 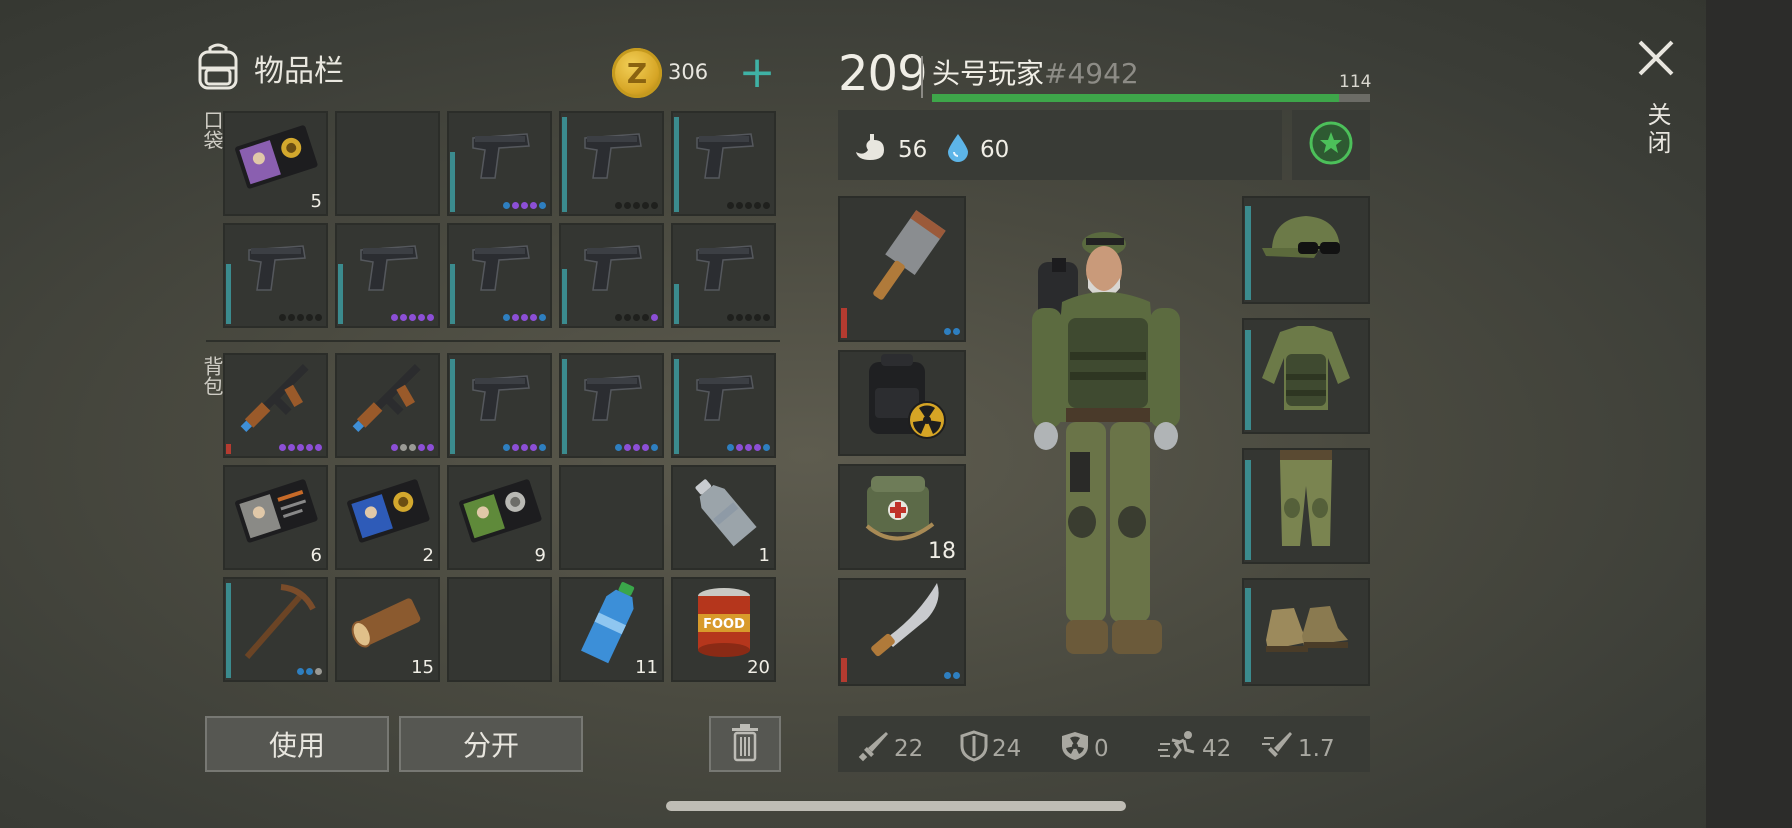 I want to click on close-button, so click(x=1656, y=58).